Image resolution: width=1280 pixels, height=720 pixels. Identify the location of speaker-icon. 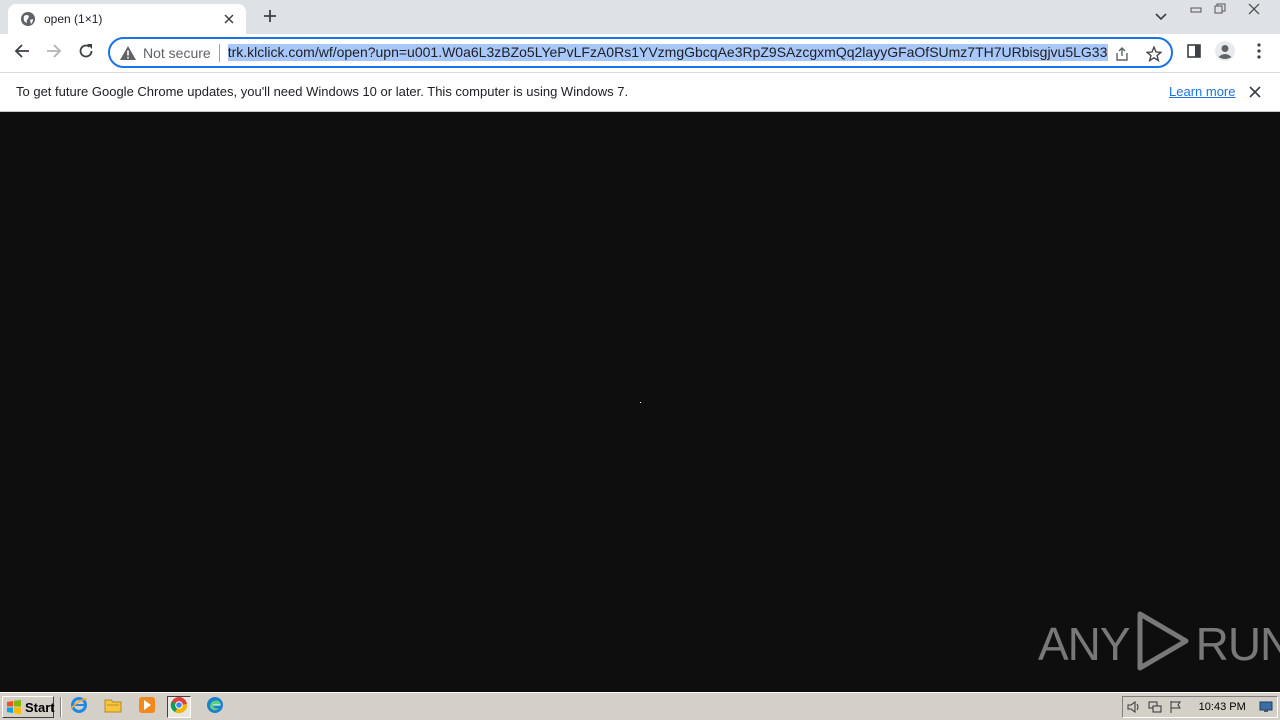
(1133, 707).